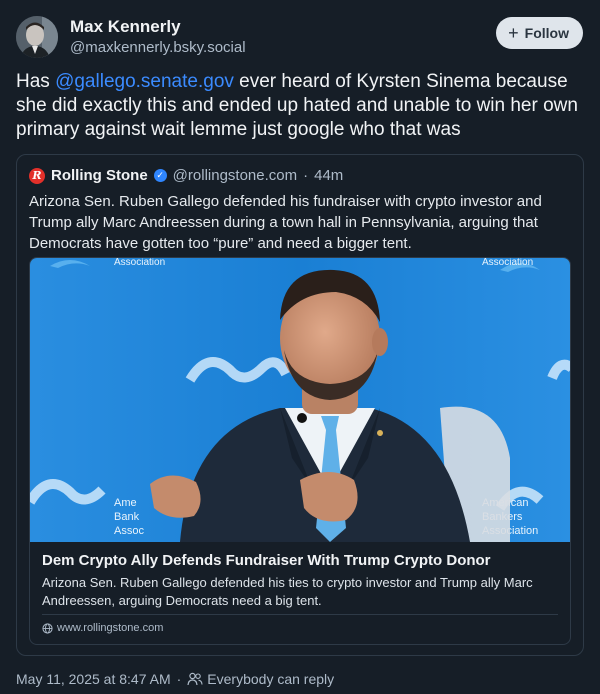 This screenshot has width=600, height=694. What do you see at coordinates (127, 517) in the screenshot?
I see `backdrop-text-left-2: Bank` at bounding box center [127, 517].